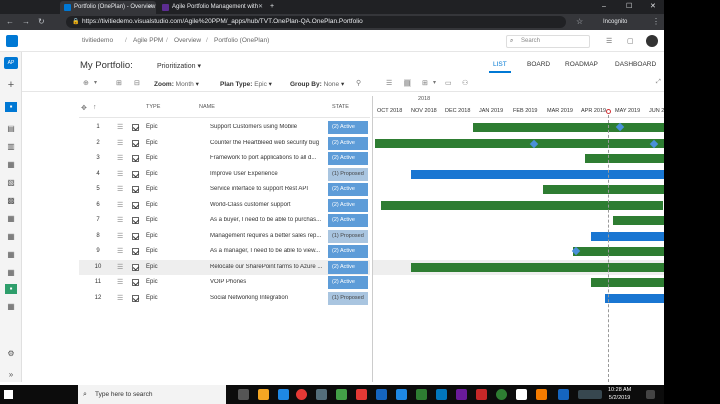 The image size is (720, 404). I want to click on repos-icon: ▥, so click(11, 147).